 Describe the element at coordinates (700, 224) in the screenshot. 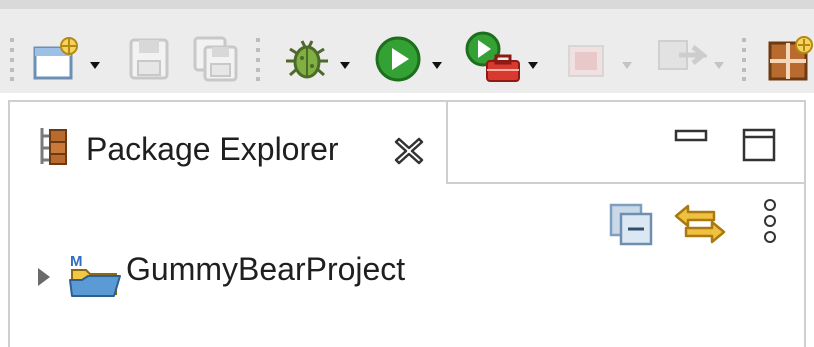

I see `link-with-editor-icon` at that location.